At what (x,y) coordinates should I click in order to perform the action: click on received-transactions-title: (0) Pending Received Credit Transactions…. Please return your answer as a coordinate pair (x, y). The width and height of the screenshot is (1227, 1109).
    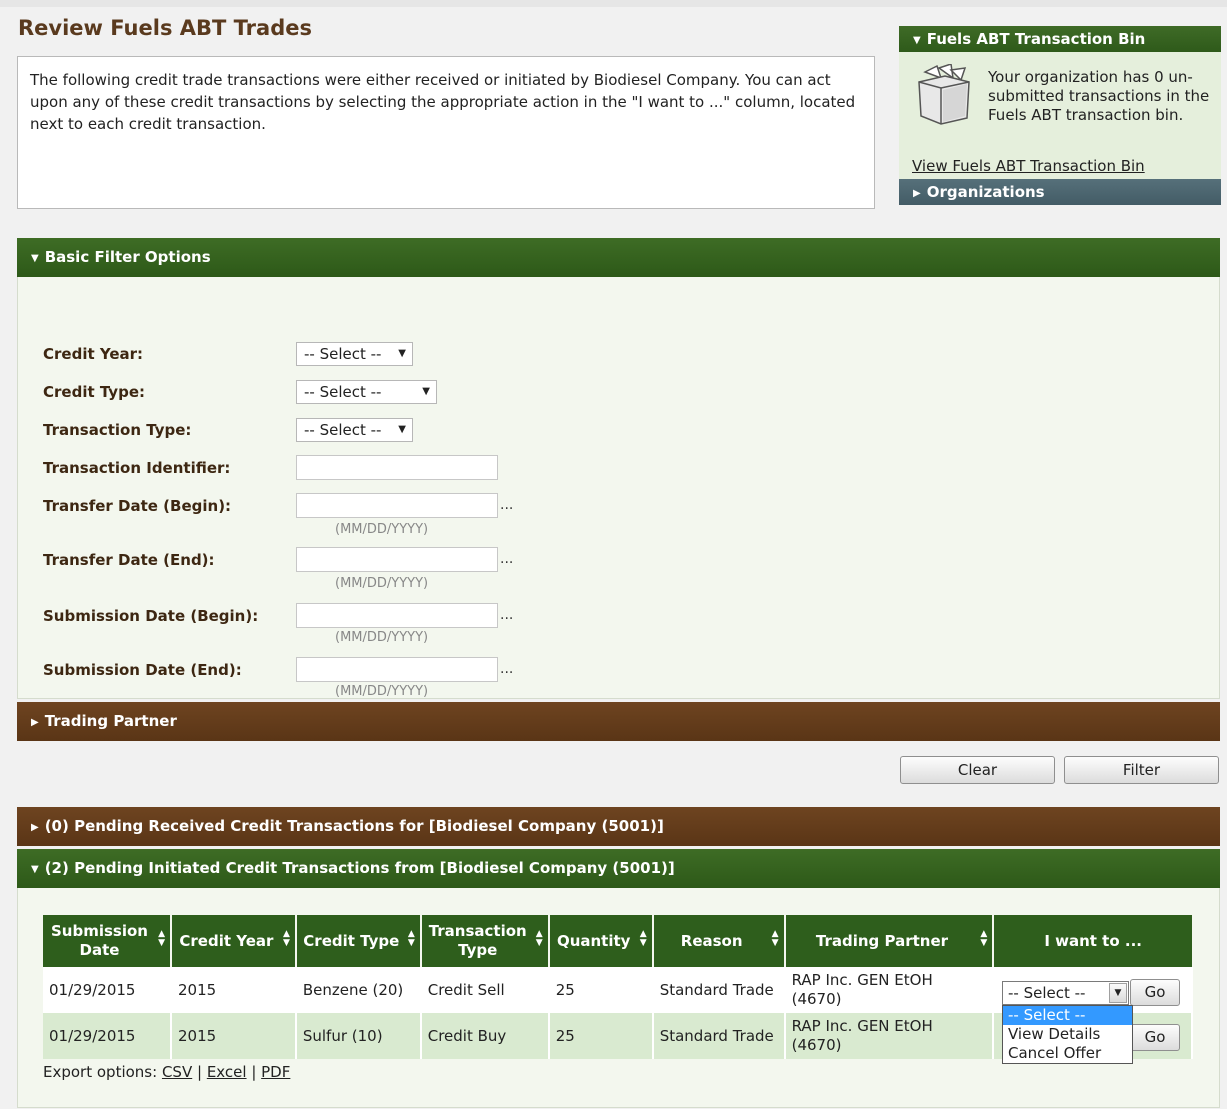
    Looking at the image, I should click on (354, 826).